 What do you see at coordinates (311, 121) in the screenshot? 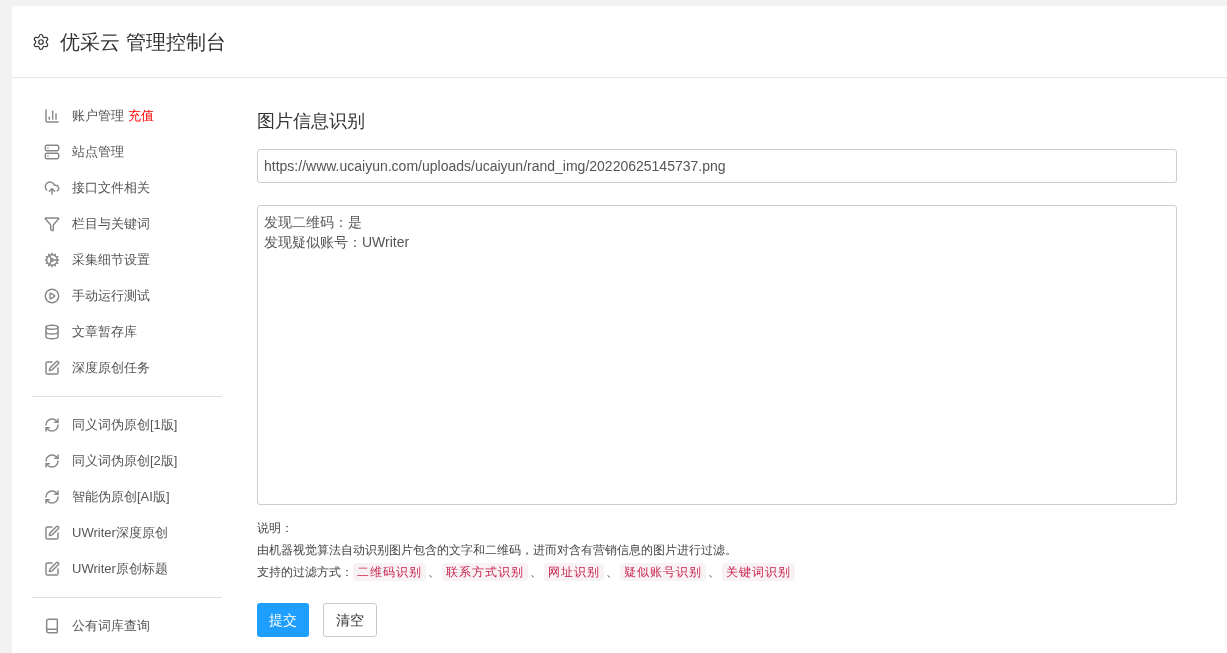
I see `section-title: 图片信息识别` at bounding box center [311, 121].